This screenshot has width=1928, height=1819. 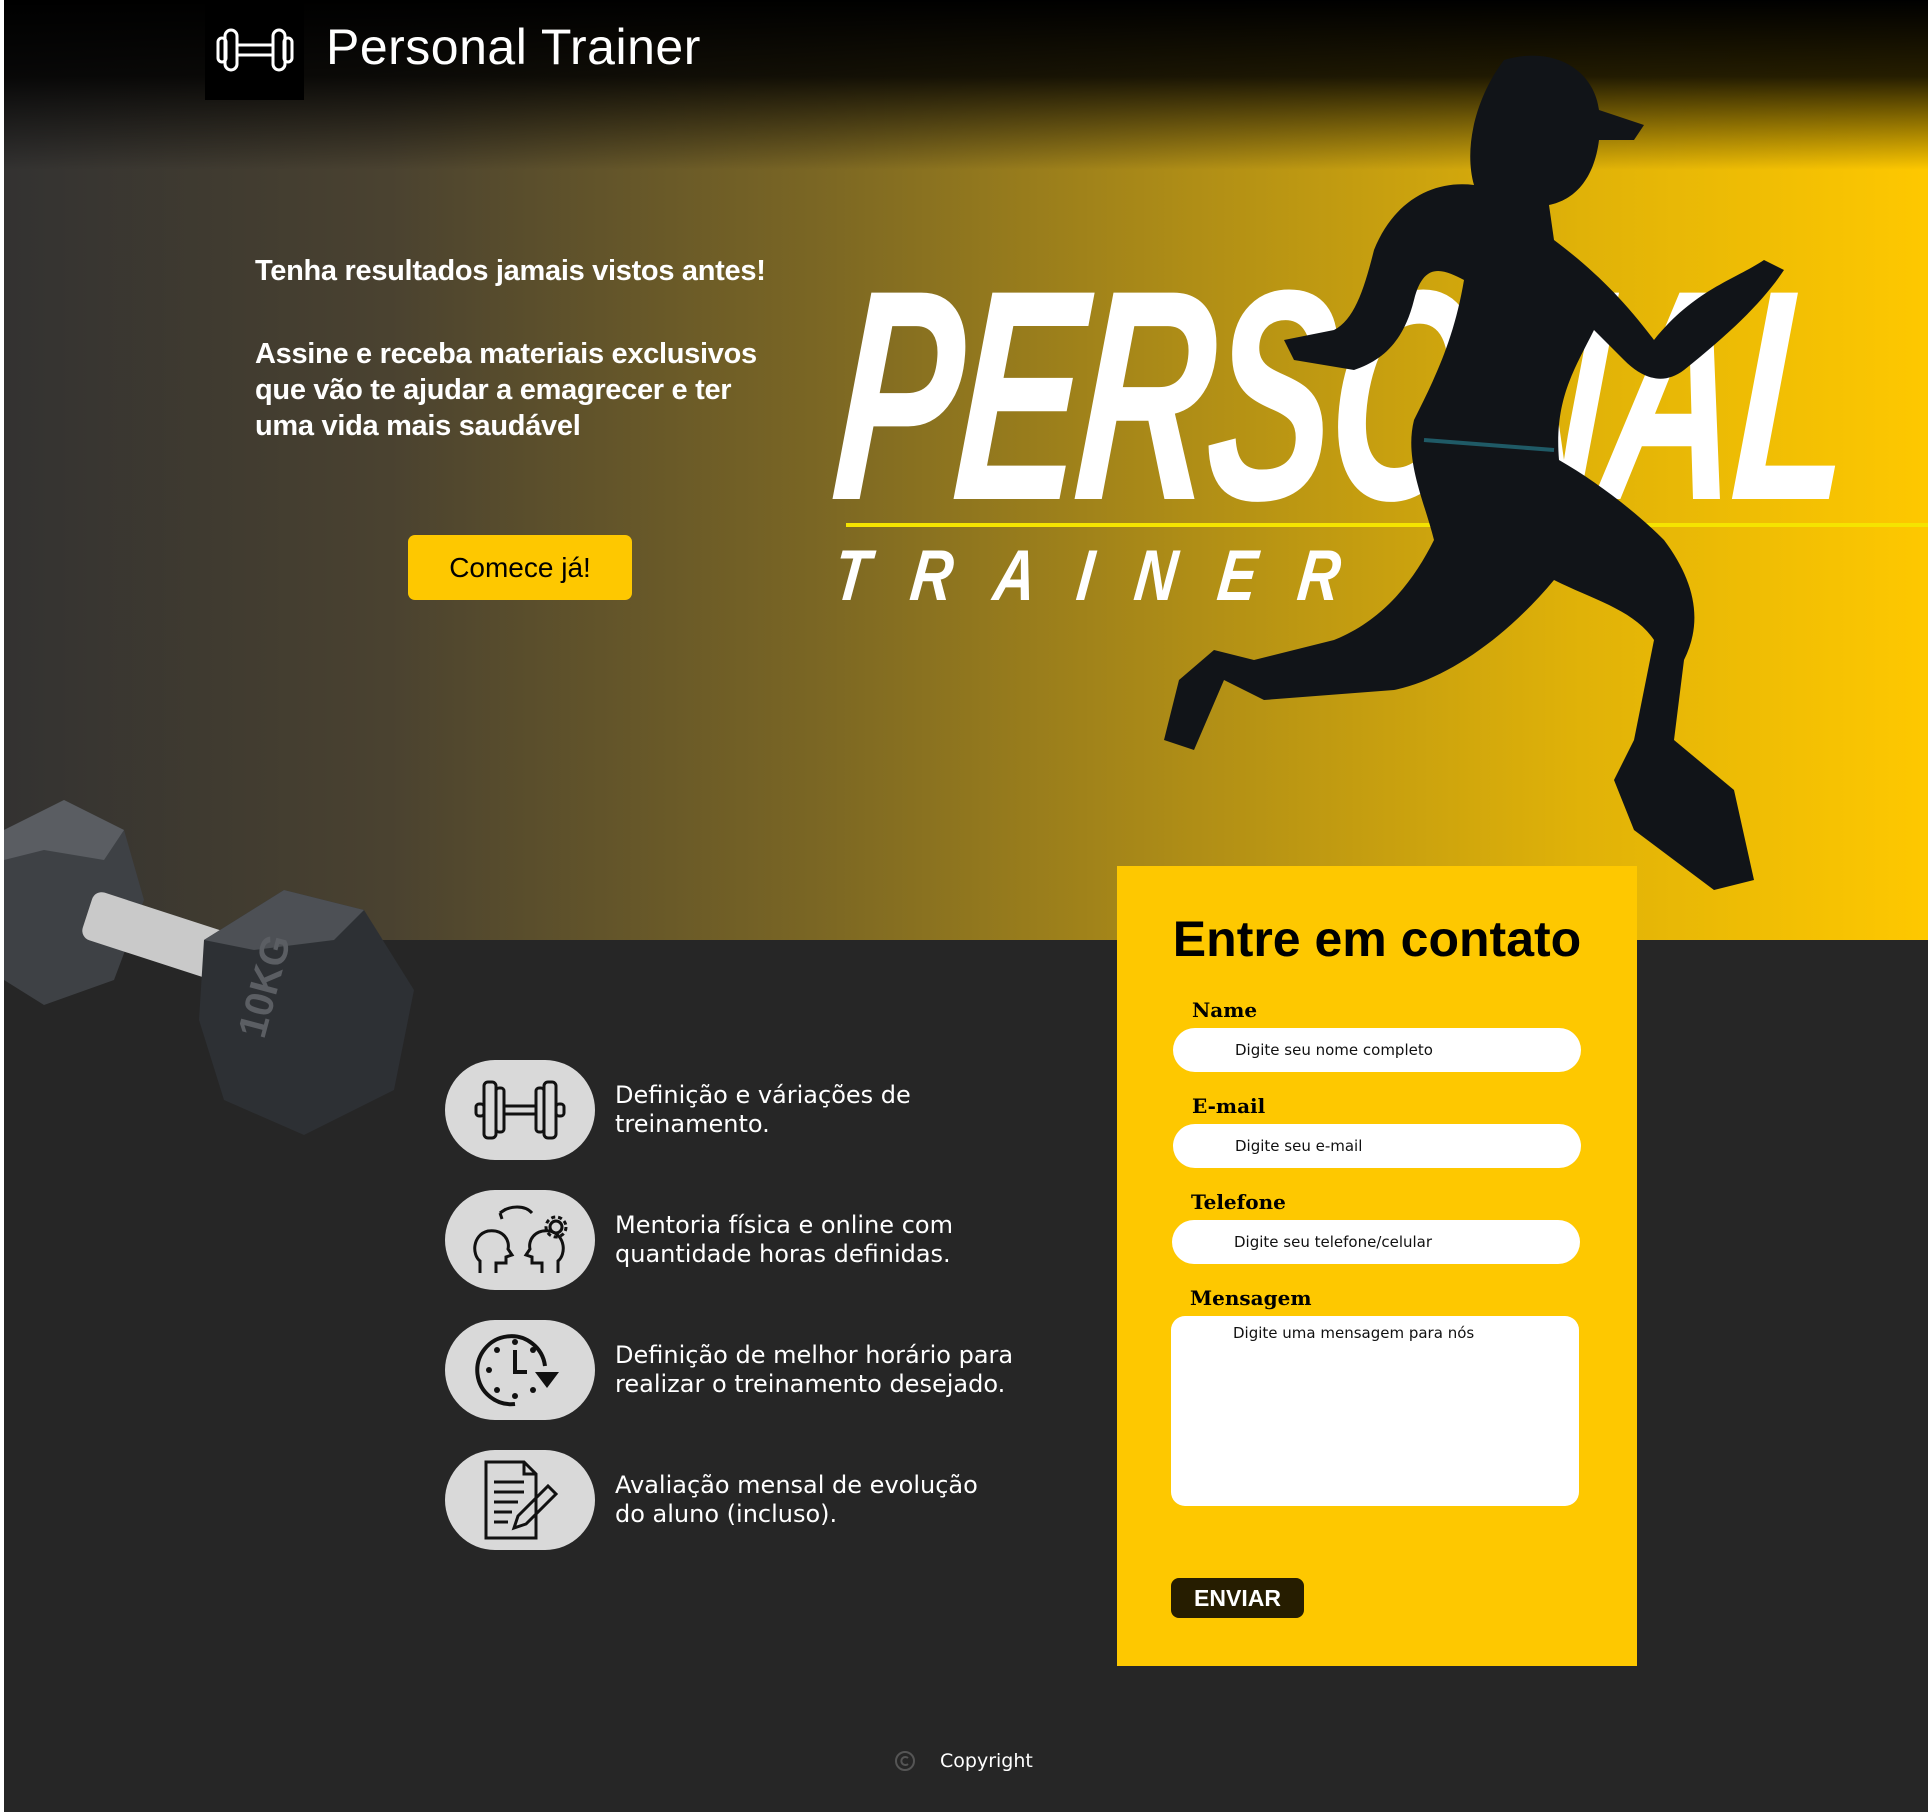 I want to click on logo, so click(x=254, y=50).